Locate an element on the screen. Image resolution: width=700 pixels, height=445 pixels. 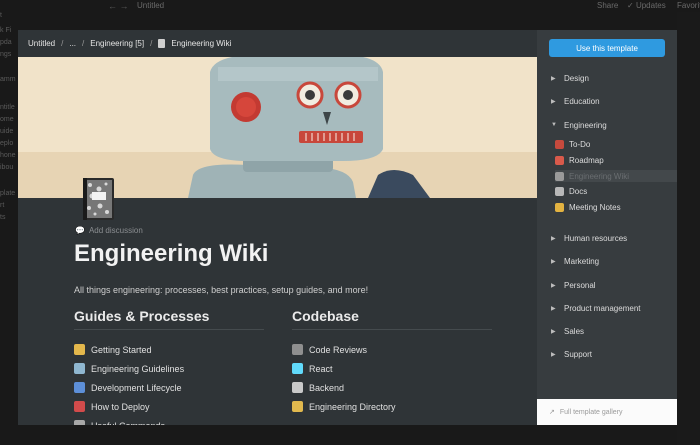
breadcrumb-item-untitled: Untitled is located at coordinates (41, 43).